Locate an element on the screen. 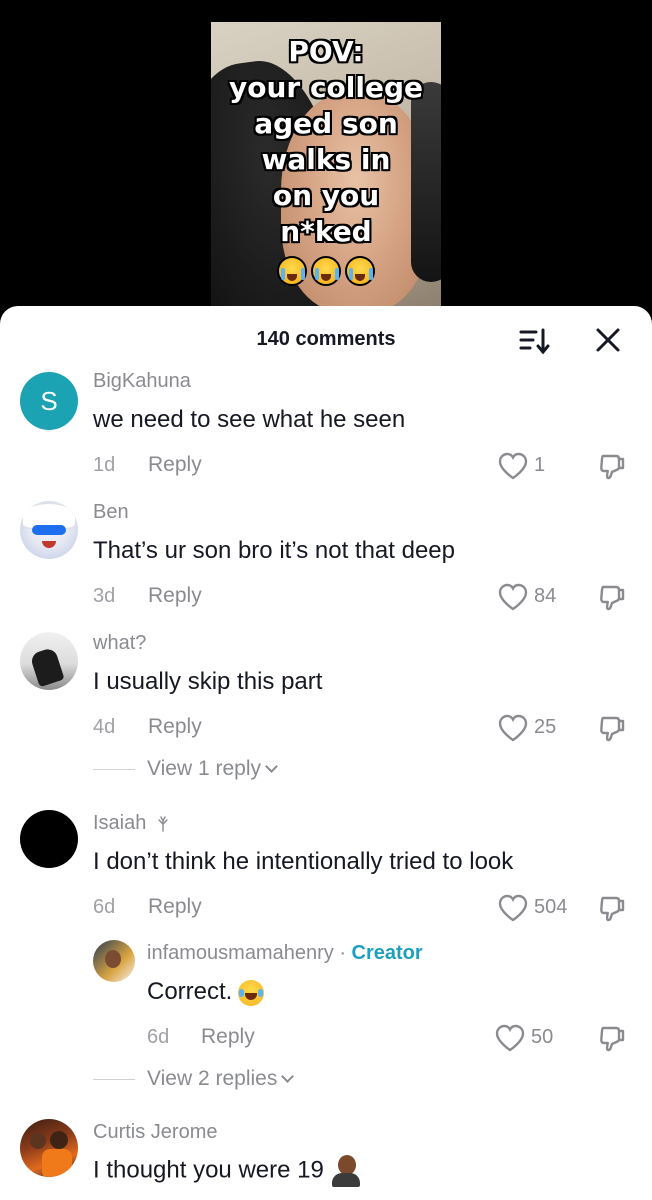 This screenshot has height=1200, width=652. avatar-letter: S is located at coordinates (49, 401).